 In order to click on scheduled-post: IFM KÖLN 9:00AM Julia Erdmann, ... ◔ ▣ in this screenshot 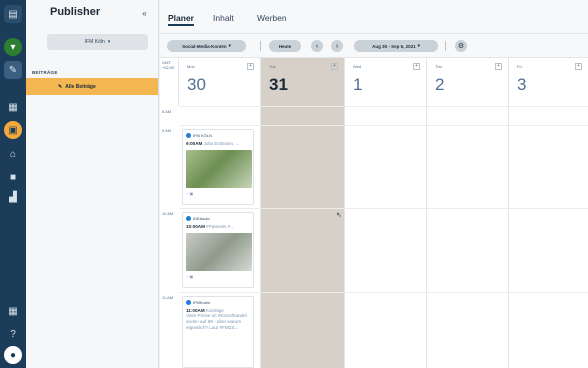, I will do `click(218, 167)`.